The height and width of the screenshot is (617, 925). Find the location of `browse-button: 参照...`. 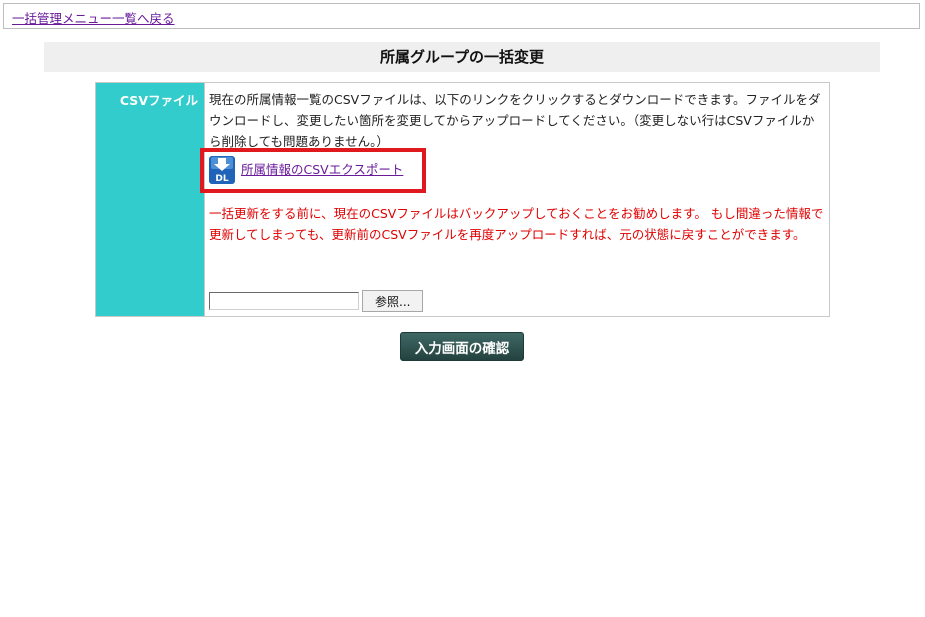

browse-button: 参照... is located at coordinates (393, 301).